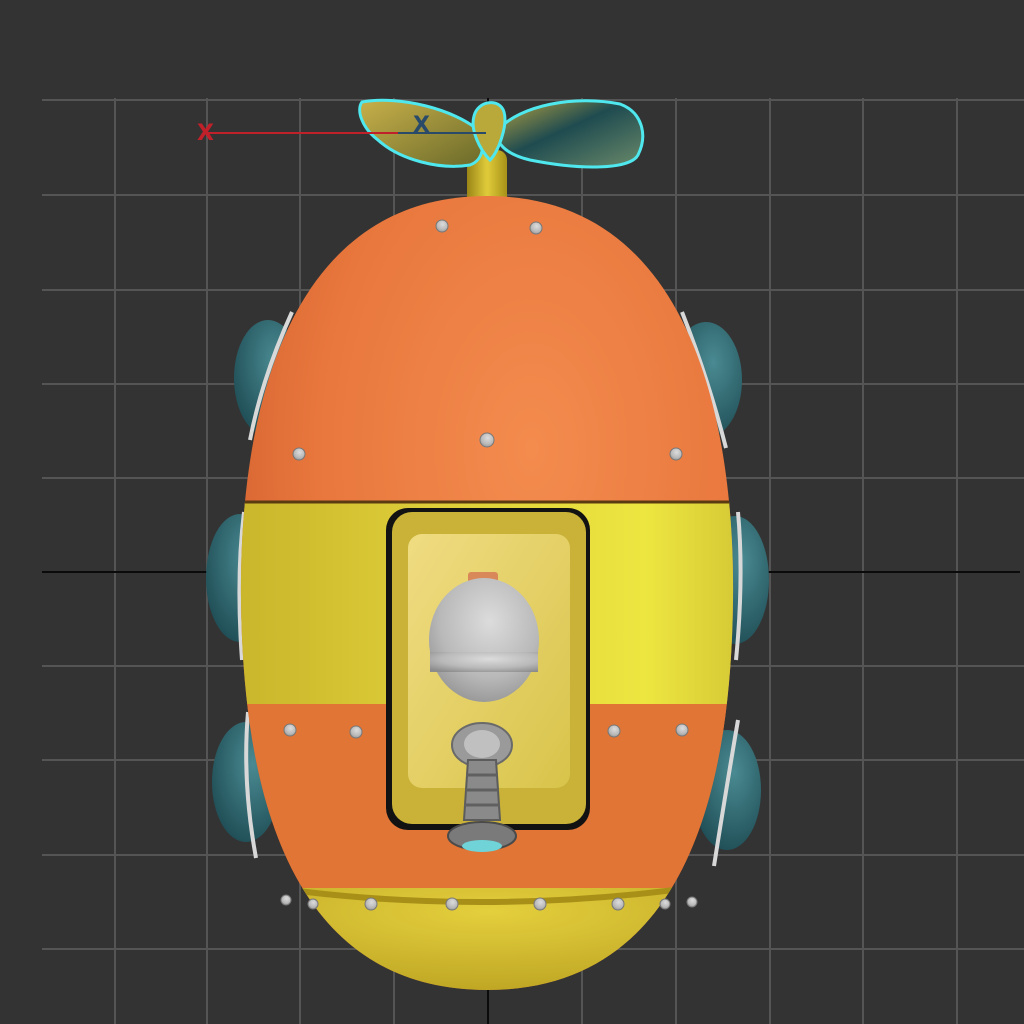 This screenshot has height=1024, width=1024. Describe the element at coordinates (484, 640) in the screenshot. I see `hatch-dome` at that location.